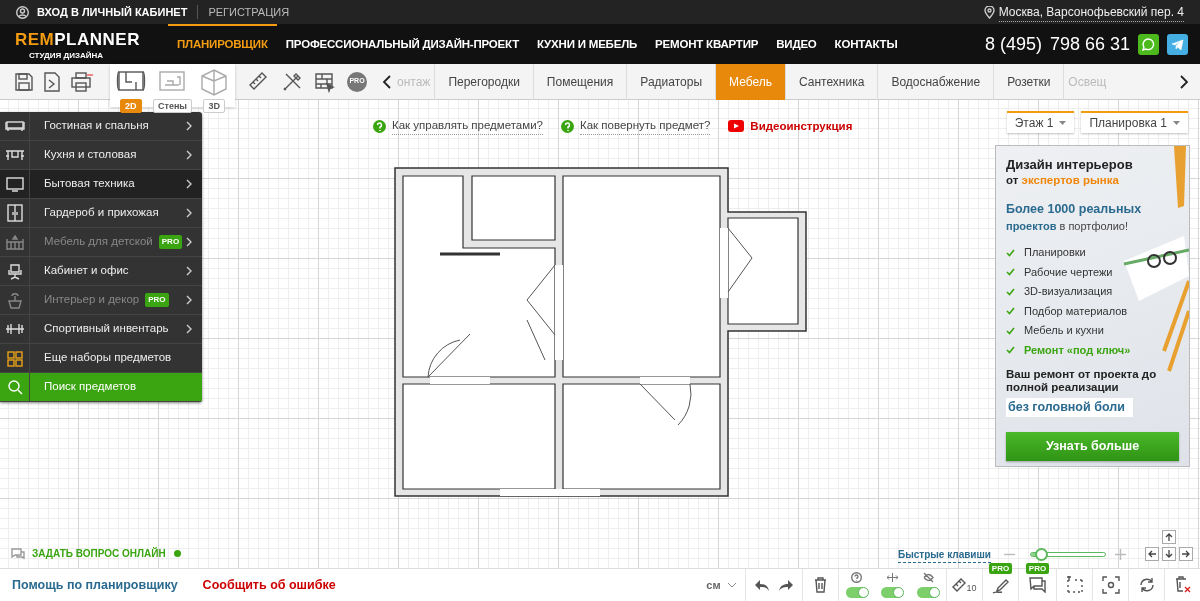  What do you see at coordinates (1091, 12) in the screenshot?
I see `address-link: Москва, Варсонофьевский пер. 4` at bounding box center [1091, 12].